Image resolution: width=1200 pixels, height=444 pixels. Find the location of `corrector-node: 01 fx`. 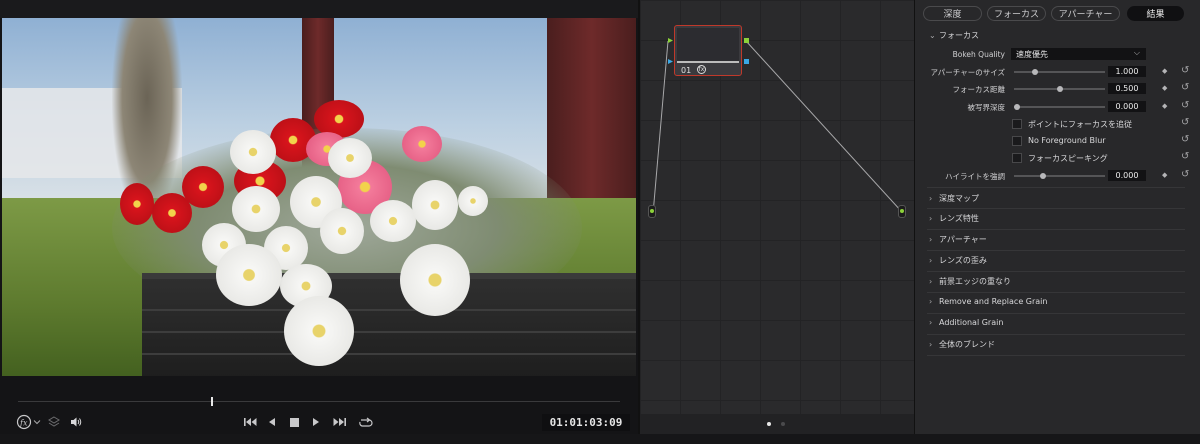

corrector-node: 01 fx is located at coordinates (708, 50).